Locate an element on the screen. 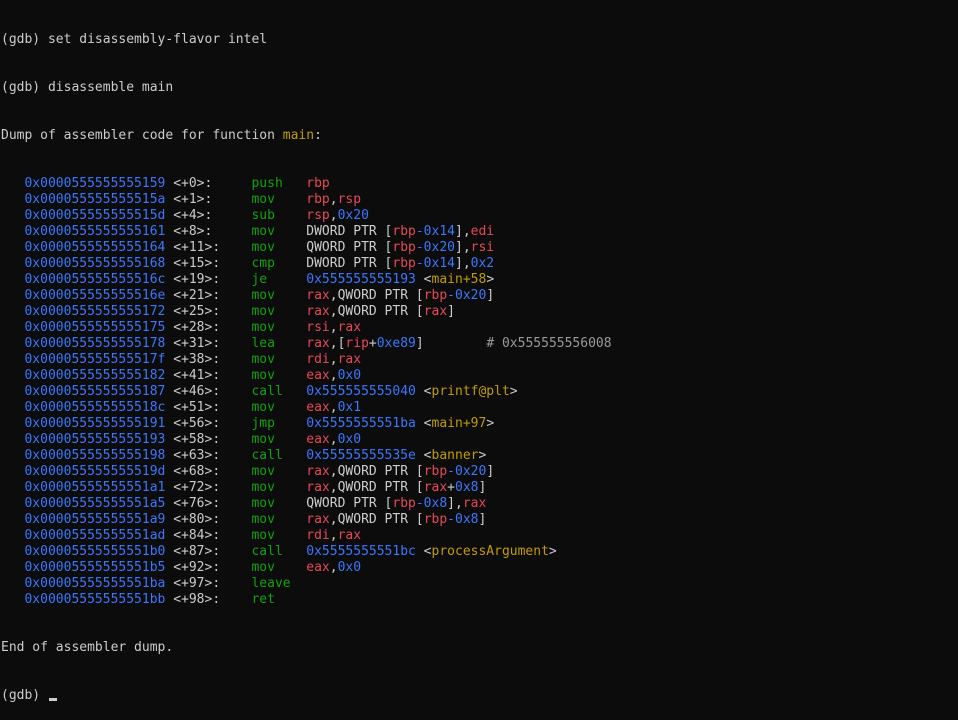 The width and height of the screenshot is (958, 720). asm-address: 0x0000555555555191 is located at coordinates (95, 423).